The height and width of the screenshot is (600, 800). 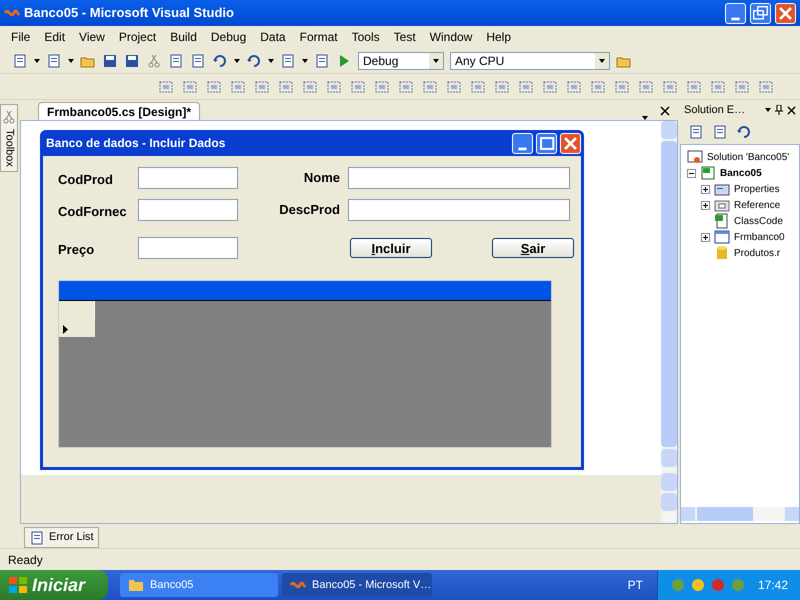 What do you see at coordinates (61, 537) in the screenshot?
I see `error-list-tab: Error List` at bounding box center [61, 537].